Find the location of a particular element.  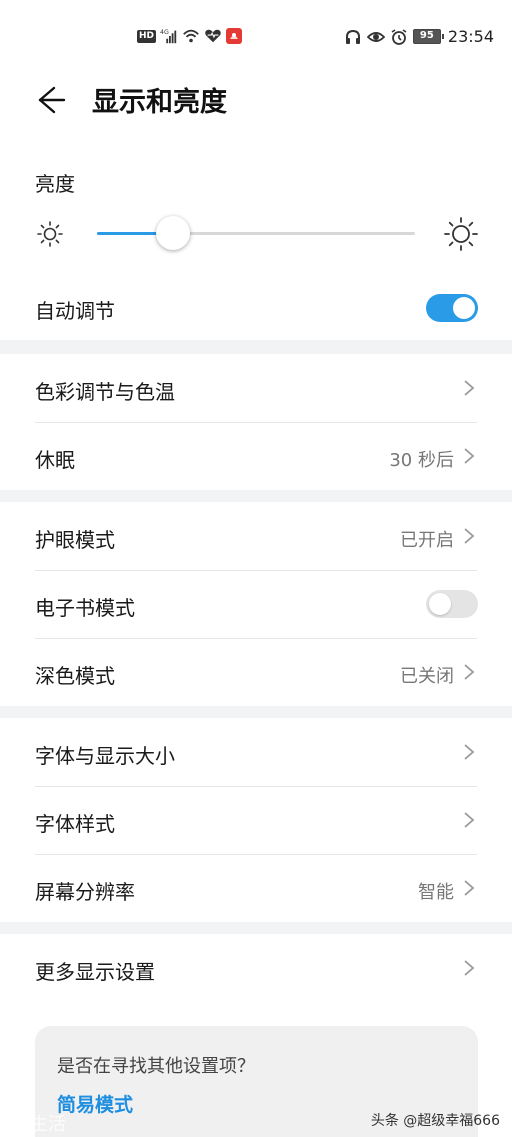

status-left: HD 4G is located at coordinates (190, 36).